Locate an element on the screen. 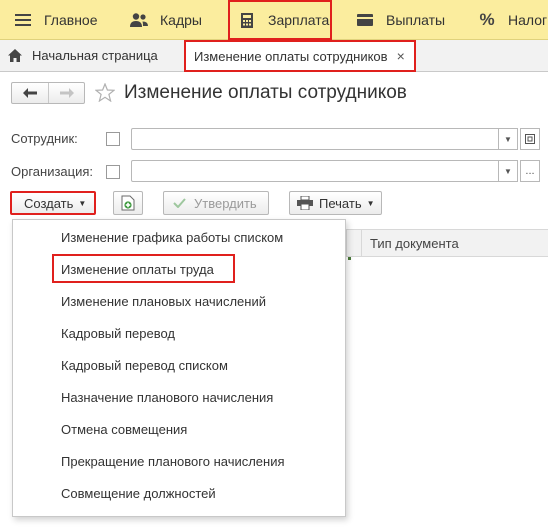  menu-item: Назначение планового начисления is located at coordinates (167, 397).